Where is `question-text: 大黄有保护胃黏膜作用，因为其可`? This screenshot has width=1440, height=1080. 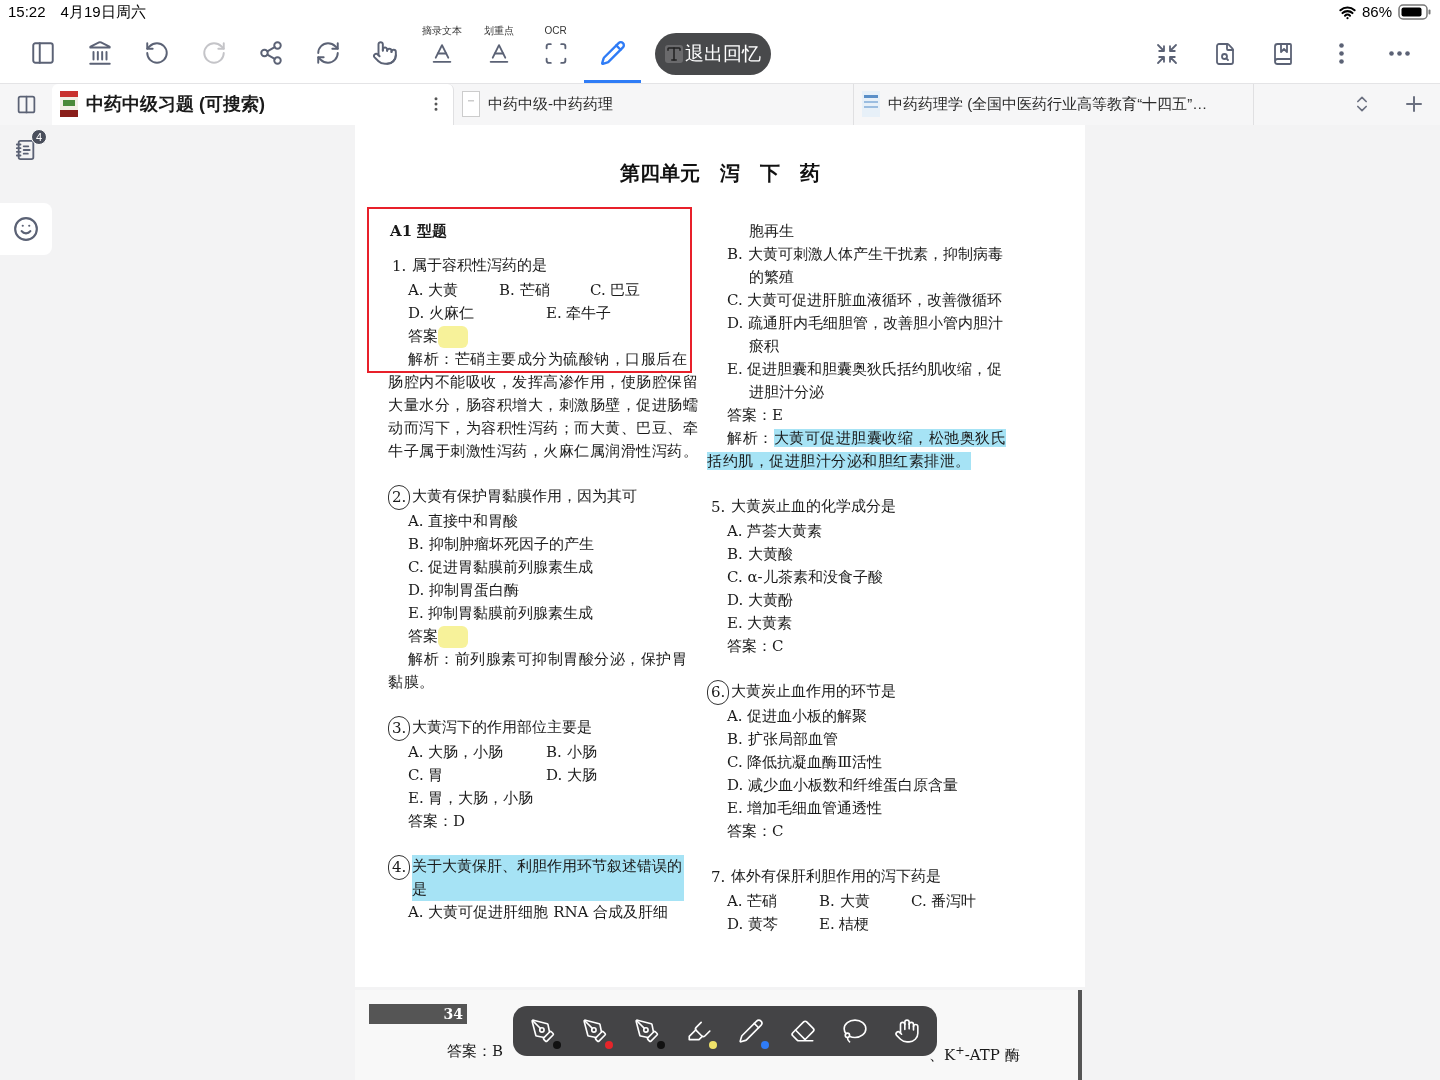
question-text: 大黄有保护胃黏膜作用，因为其可 is located at coordinates (525, 496).